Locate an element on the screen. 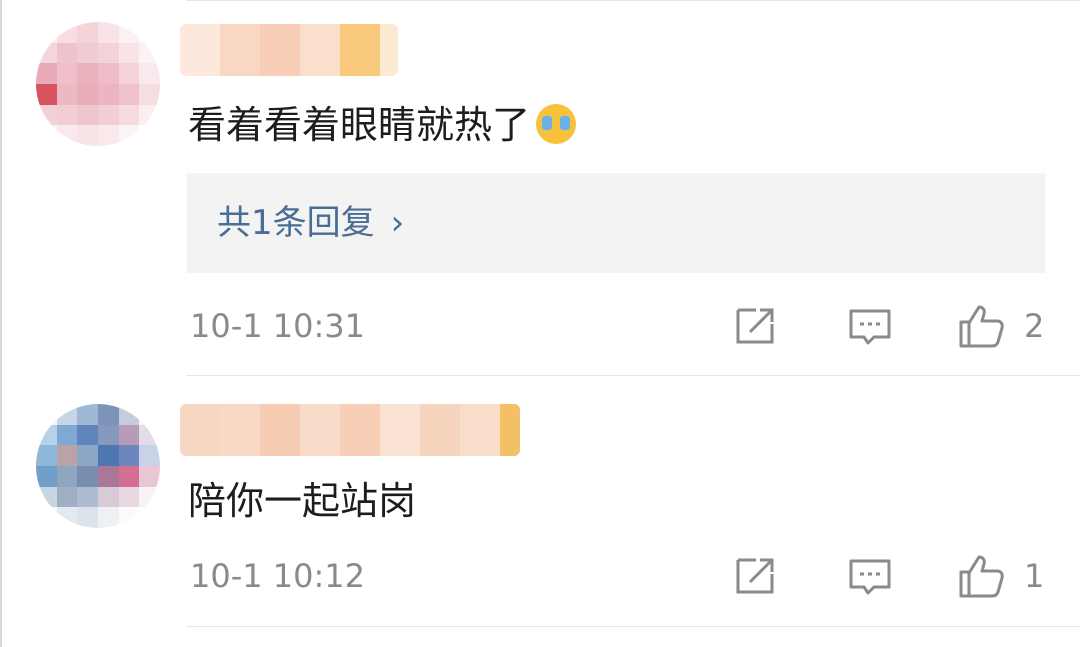 This screenshot has width=1080, height=647. chevron-right-icon: › is located at coordinates (397, 223).